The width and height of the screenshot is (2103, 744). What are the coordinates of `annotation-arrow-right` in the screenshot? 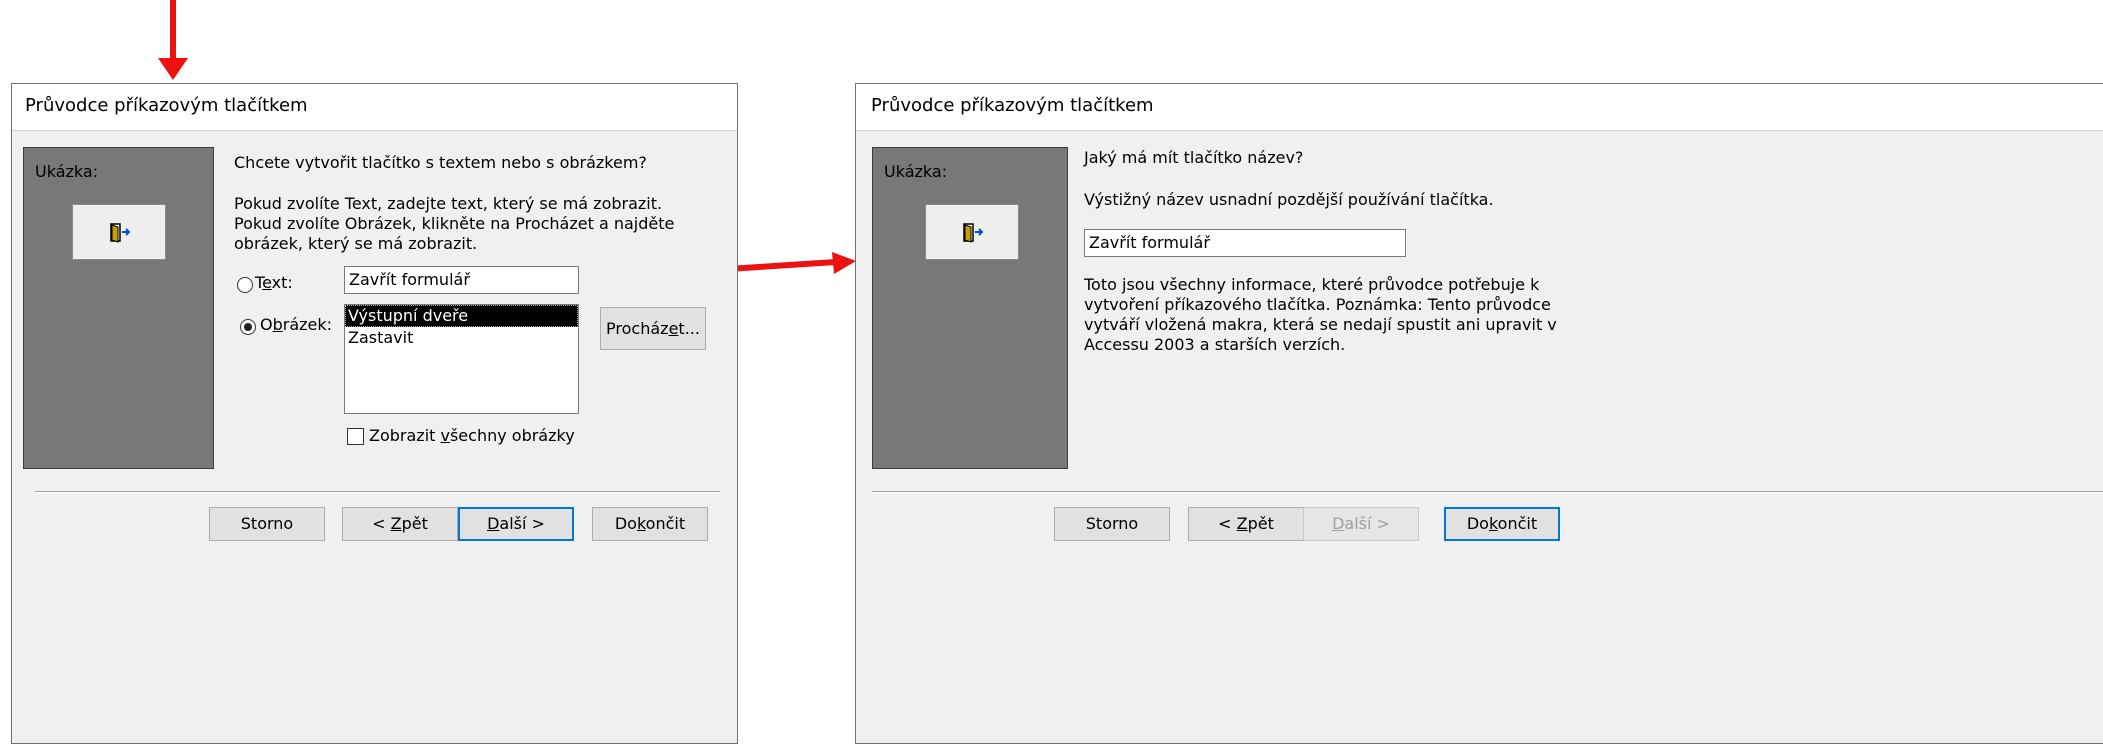 It's located at (792, 263).